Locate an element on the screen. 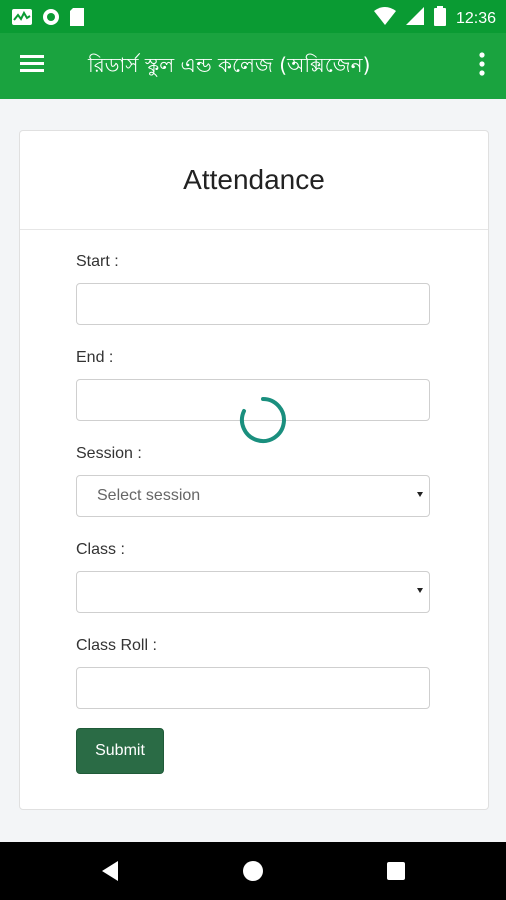 Image resolution: width=506 pixels, height=900 pixels. class-roll-input is located at coordinates (253, 688).